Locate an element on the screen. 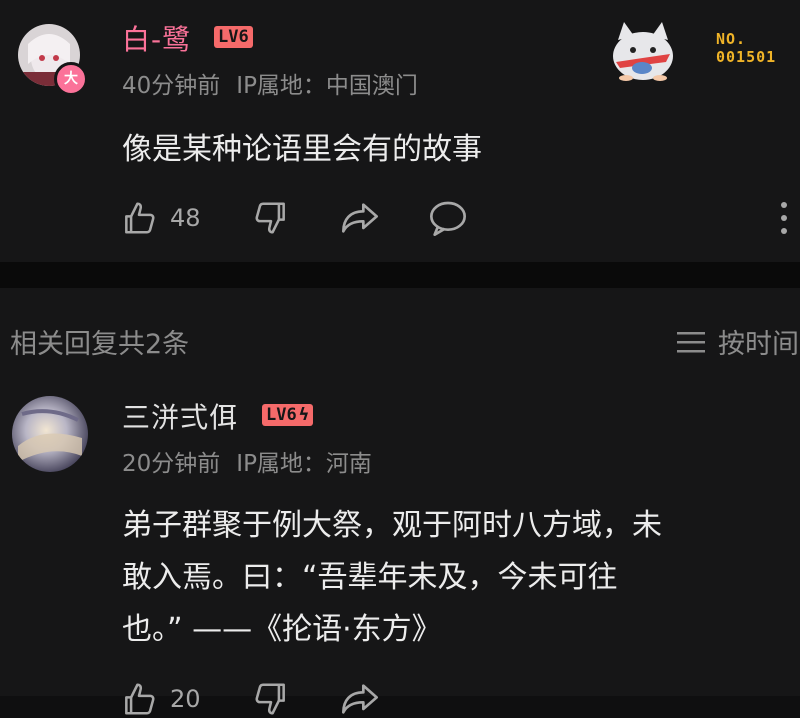 The image size is (800, 718). comment-text-2-line: 也。” ——《抡语·东方》 is located at coordinates (282, 629).